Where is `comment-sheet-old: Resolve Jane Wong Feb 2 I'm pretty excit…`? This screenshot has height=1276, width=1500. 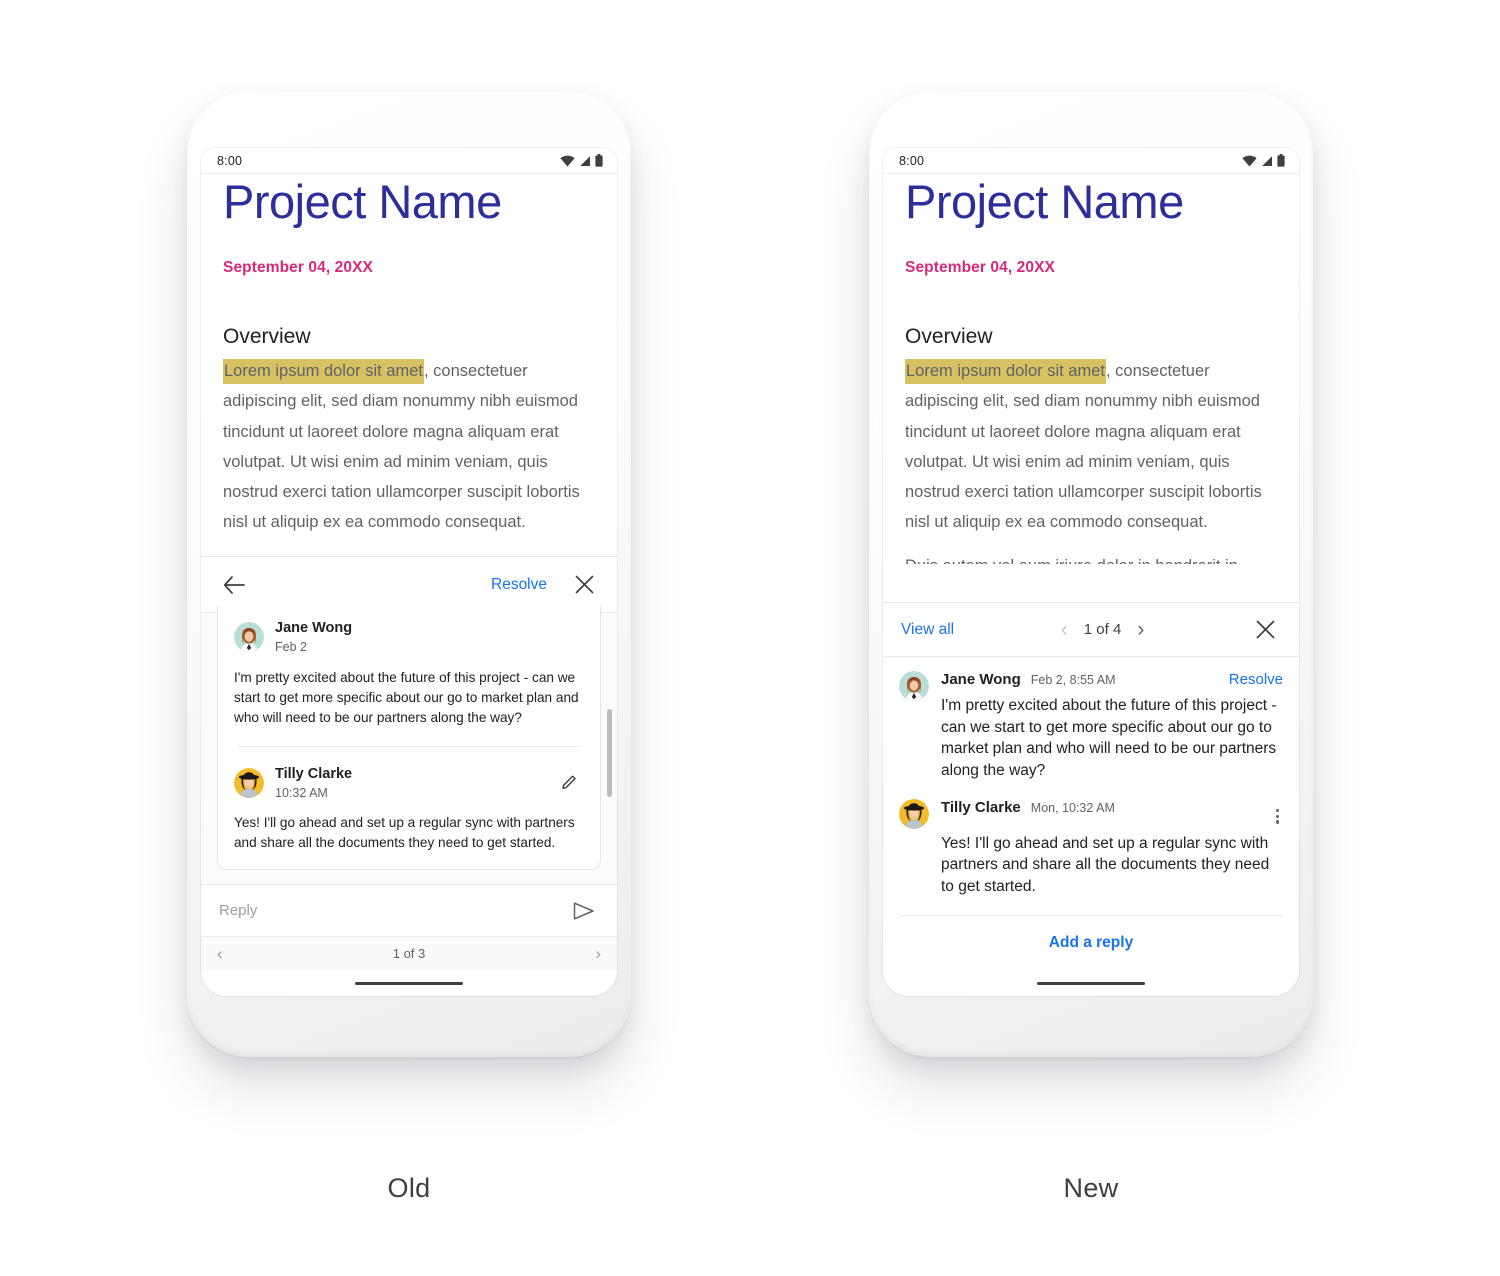
comment-sheet-old: Resolve Jane Wong Feb 2 I'm pretty excit… is located at coordinates (409, 763).